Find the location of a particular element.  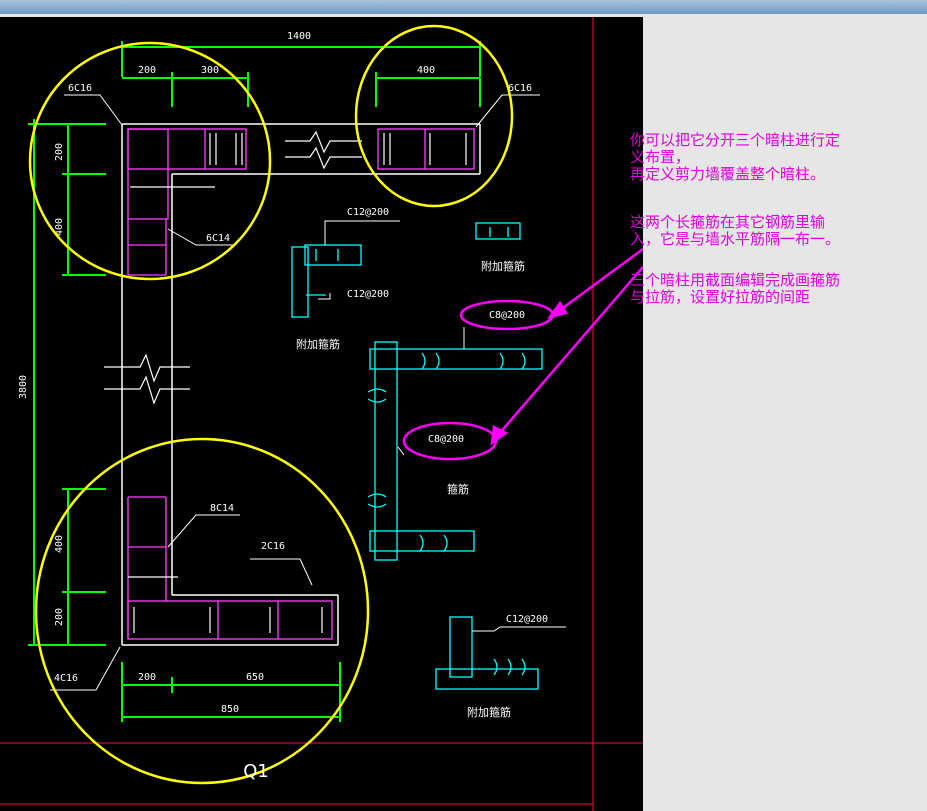

stirrup-label-c12-c: C12@200 is located at coordinates (527, 619).